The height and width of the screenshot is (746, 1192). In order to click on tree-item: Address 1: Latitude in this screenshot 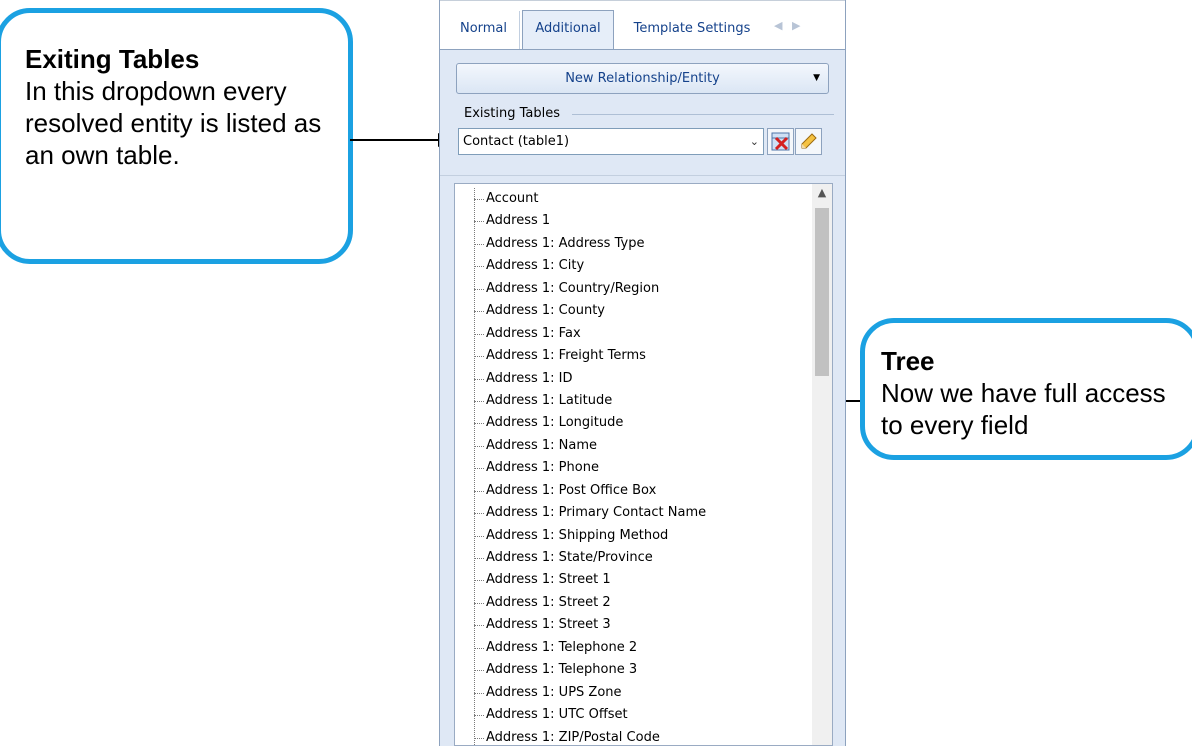, I will do `click(631, 401)`.